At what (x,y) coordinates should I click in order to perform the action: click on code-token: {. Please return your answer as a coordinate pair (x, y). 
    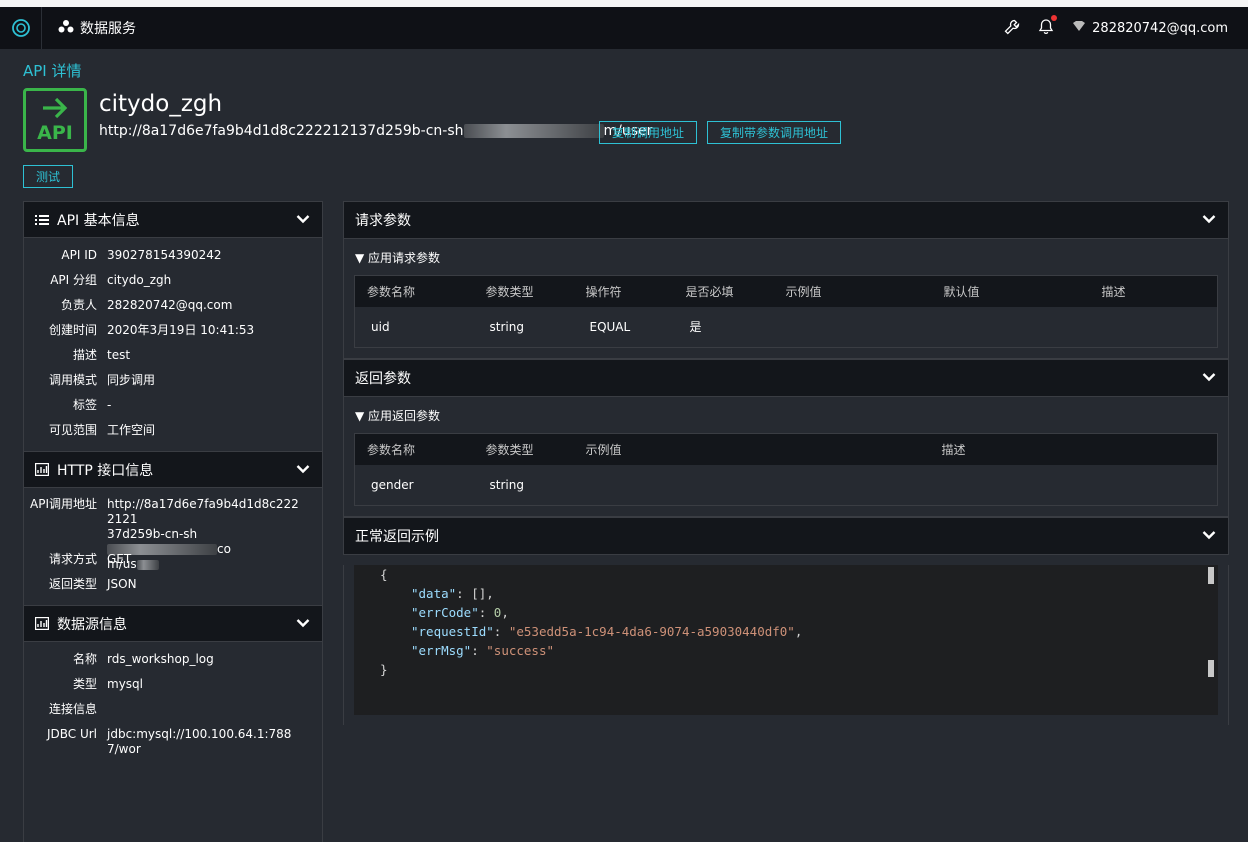
    Looking at the image, I should click on (384, 574).